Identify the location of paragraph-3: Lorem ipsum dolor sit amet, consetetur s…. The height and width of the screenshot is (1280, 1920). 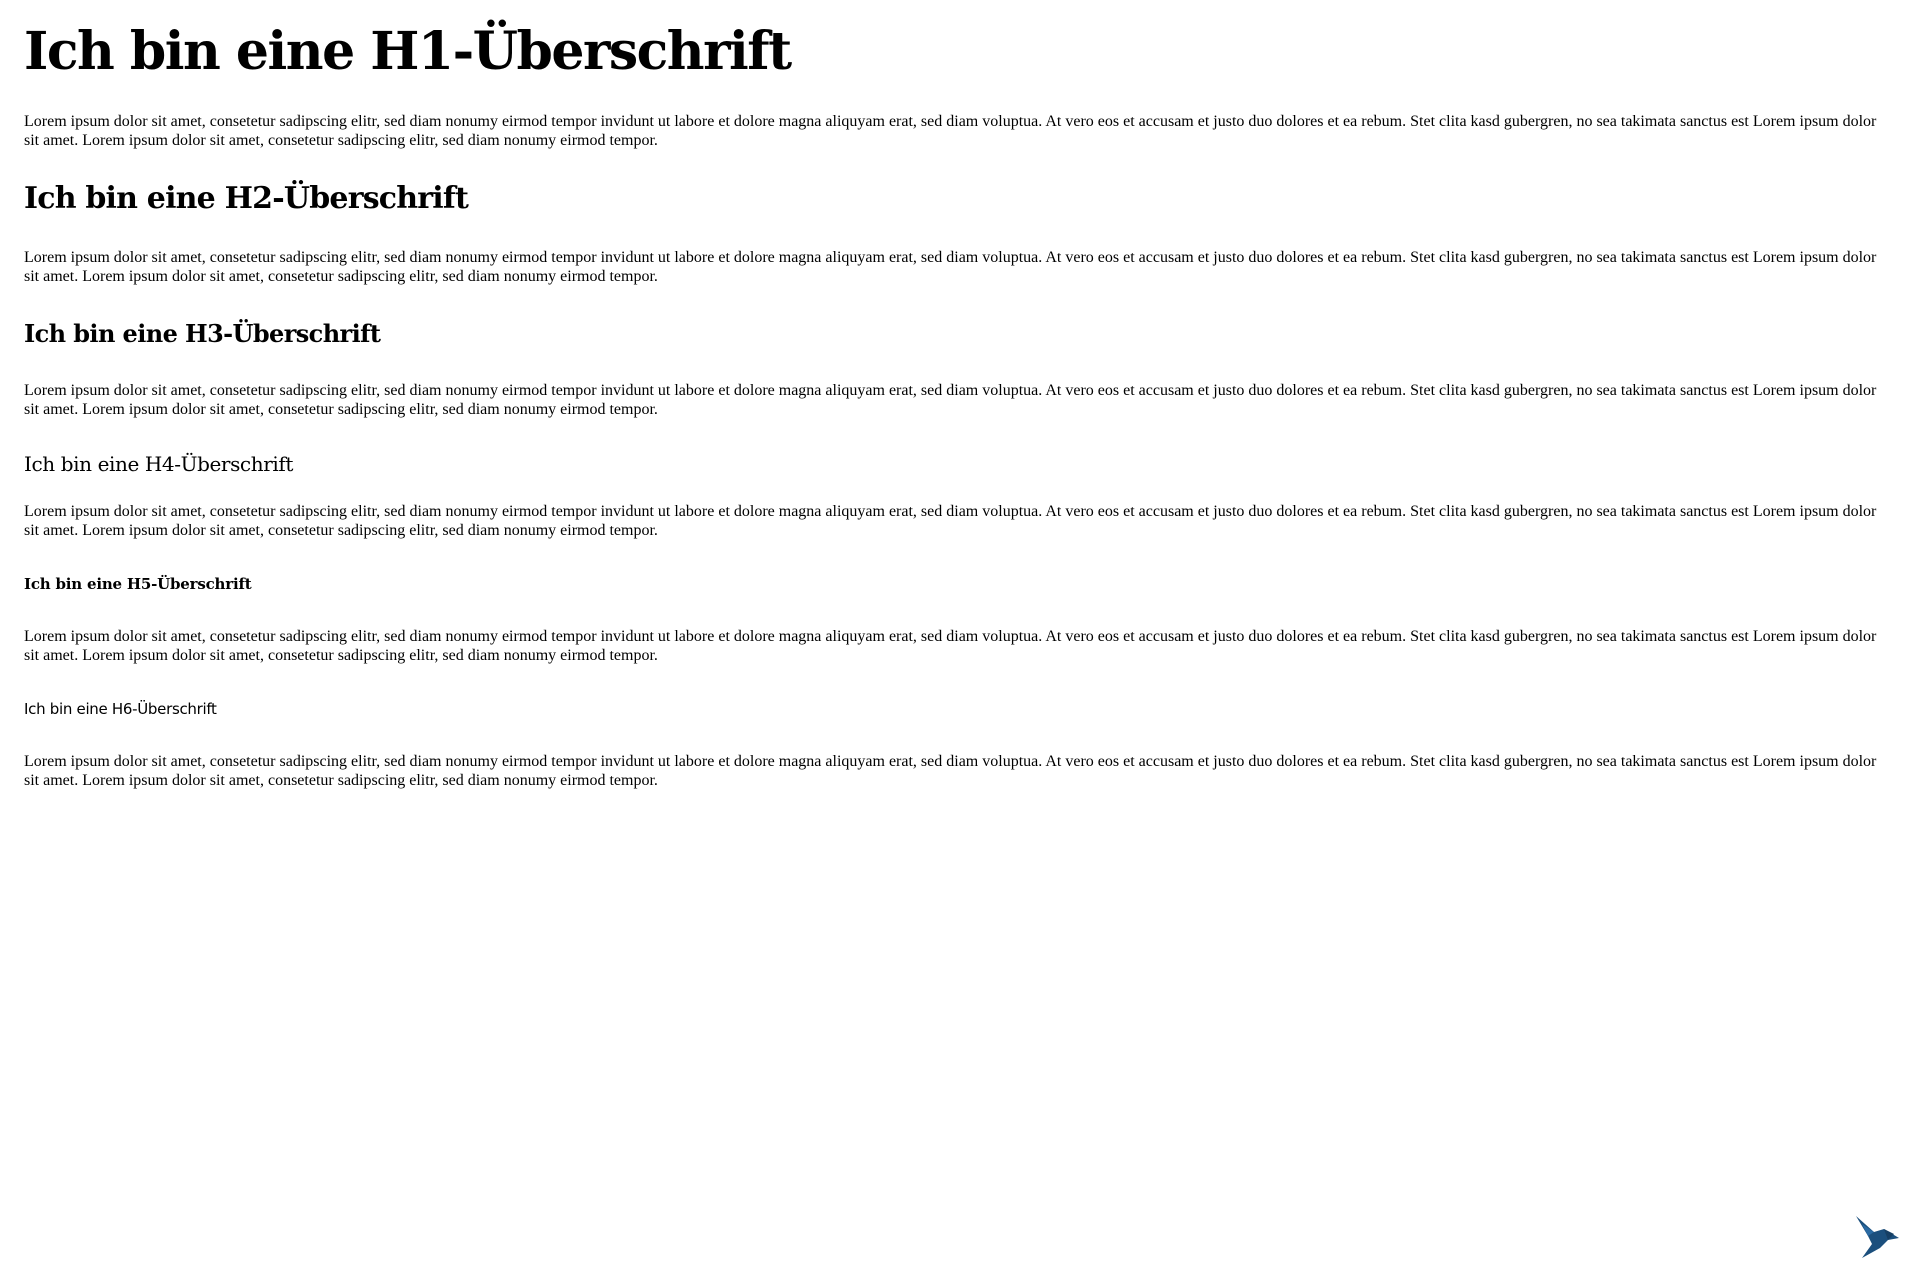
(950, 400).